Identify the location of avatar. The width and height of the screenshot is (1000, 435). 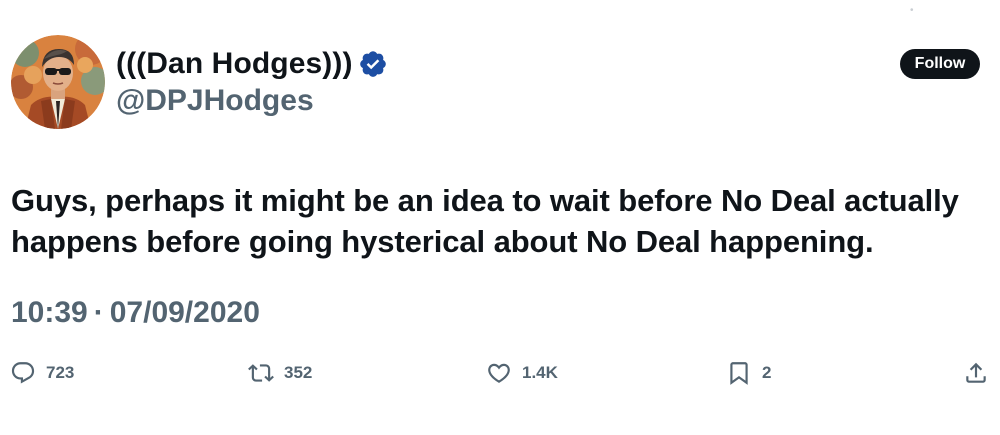
(58, 82).